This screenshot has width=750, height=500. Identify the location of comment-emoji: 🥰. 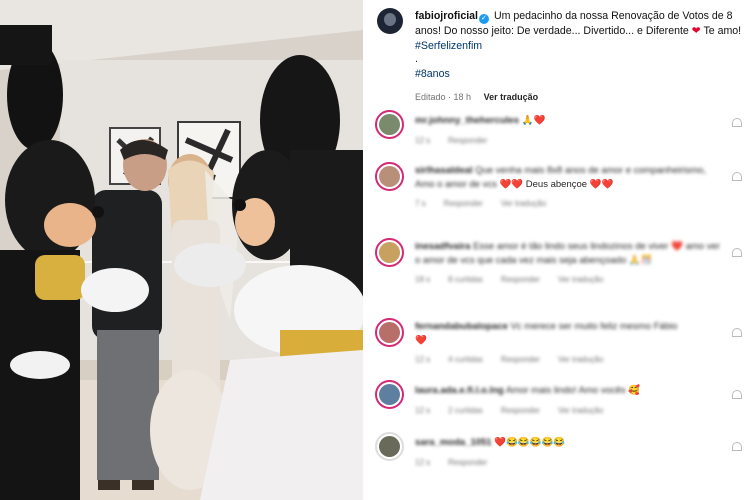
(634, 390).